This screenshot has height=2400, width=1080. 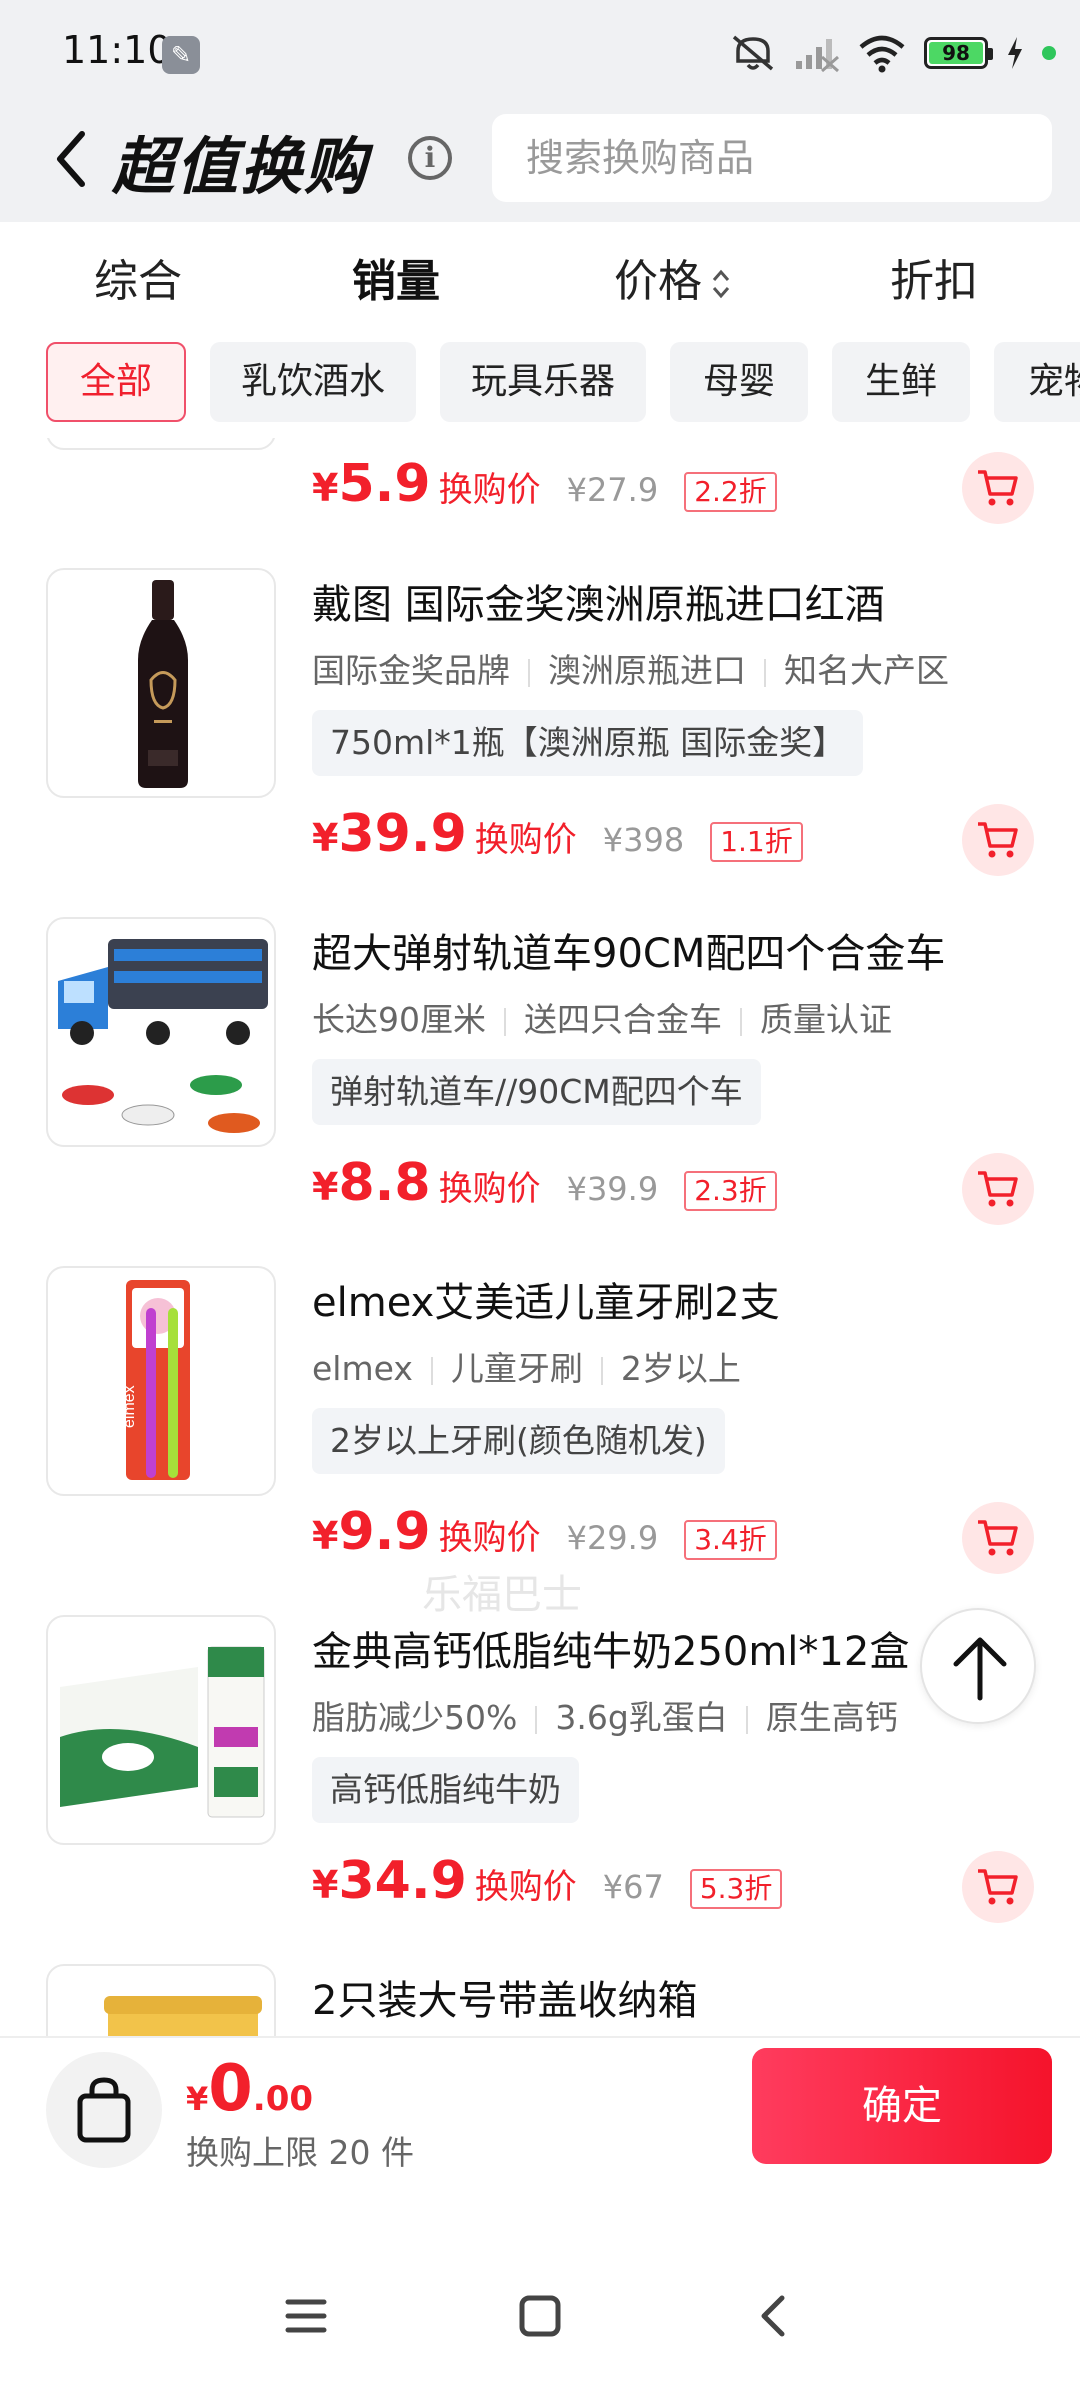 I want to click on original-price: ¥67, so click(x=633, y=1887).